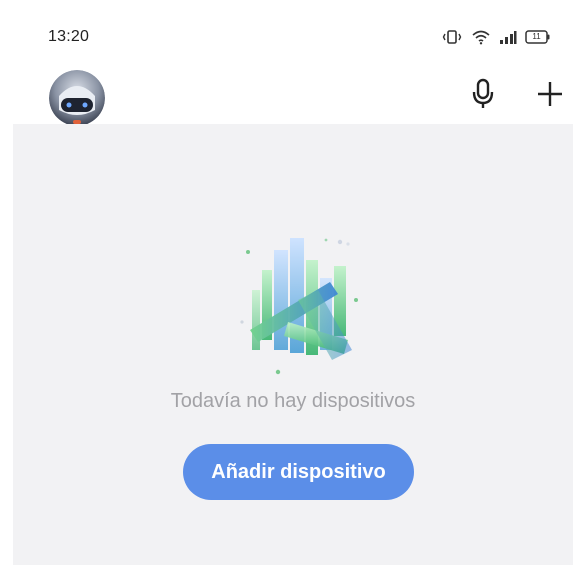  Describe the element at coordinates (293, 33) in the screenshot. I see `status-bar: 13:20 11` at that location.